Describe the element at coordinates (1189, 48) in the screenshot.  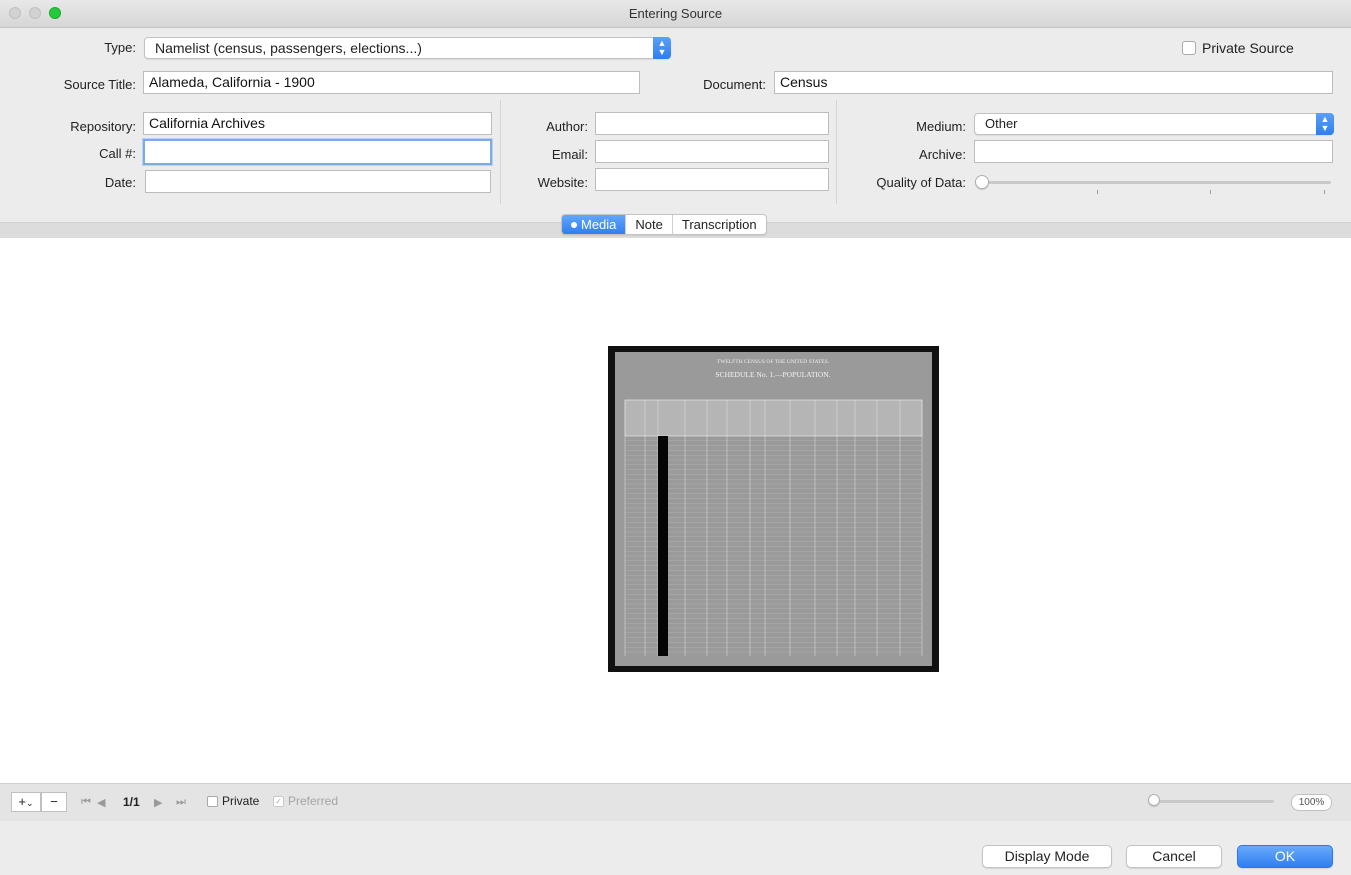
I see `private-source-checkbox` at that location.